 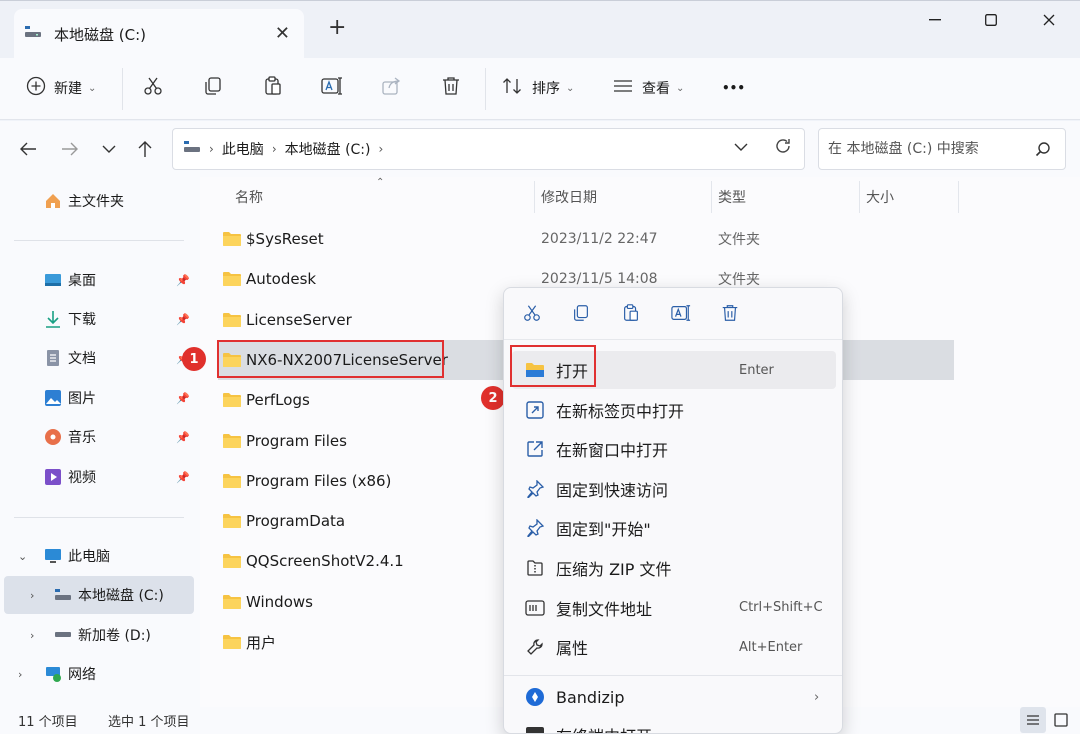 What do you see at coordinates (603, 530) in the screenshot?
I see `menu-item-label: 固定到"开始"` at bounding box center [603, 530].